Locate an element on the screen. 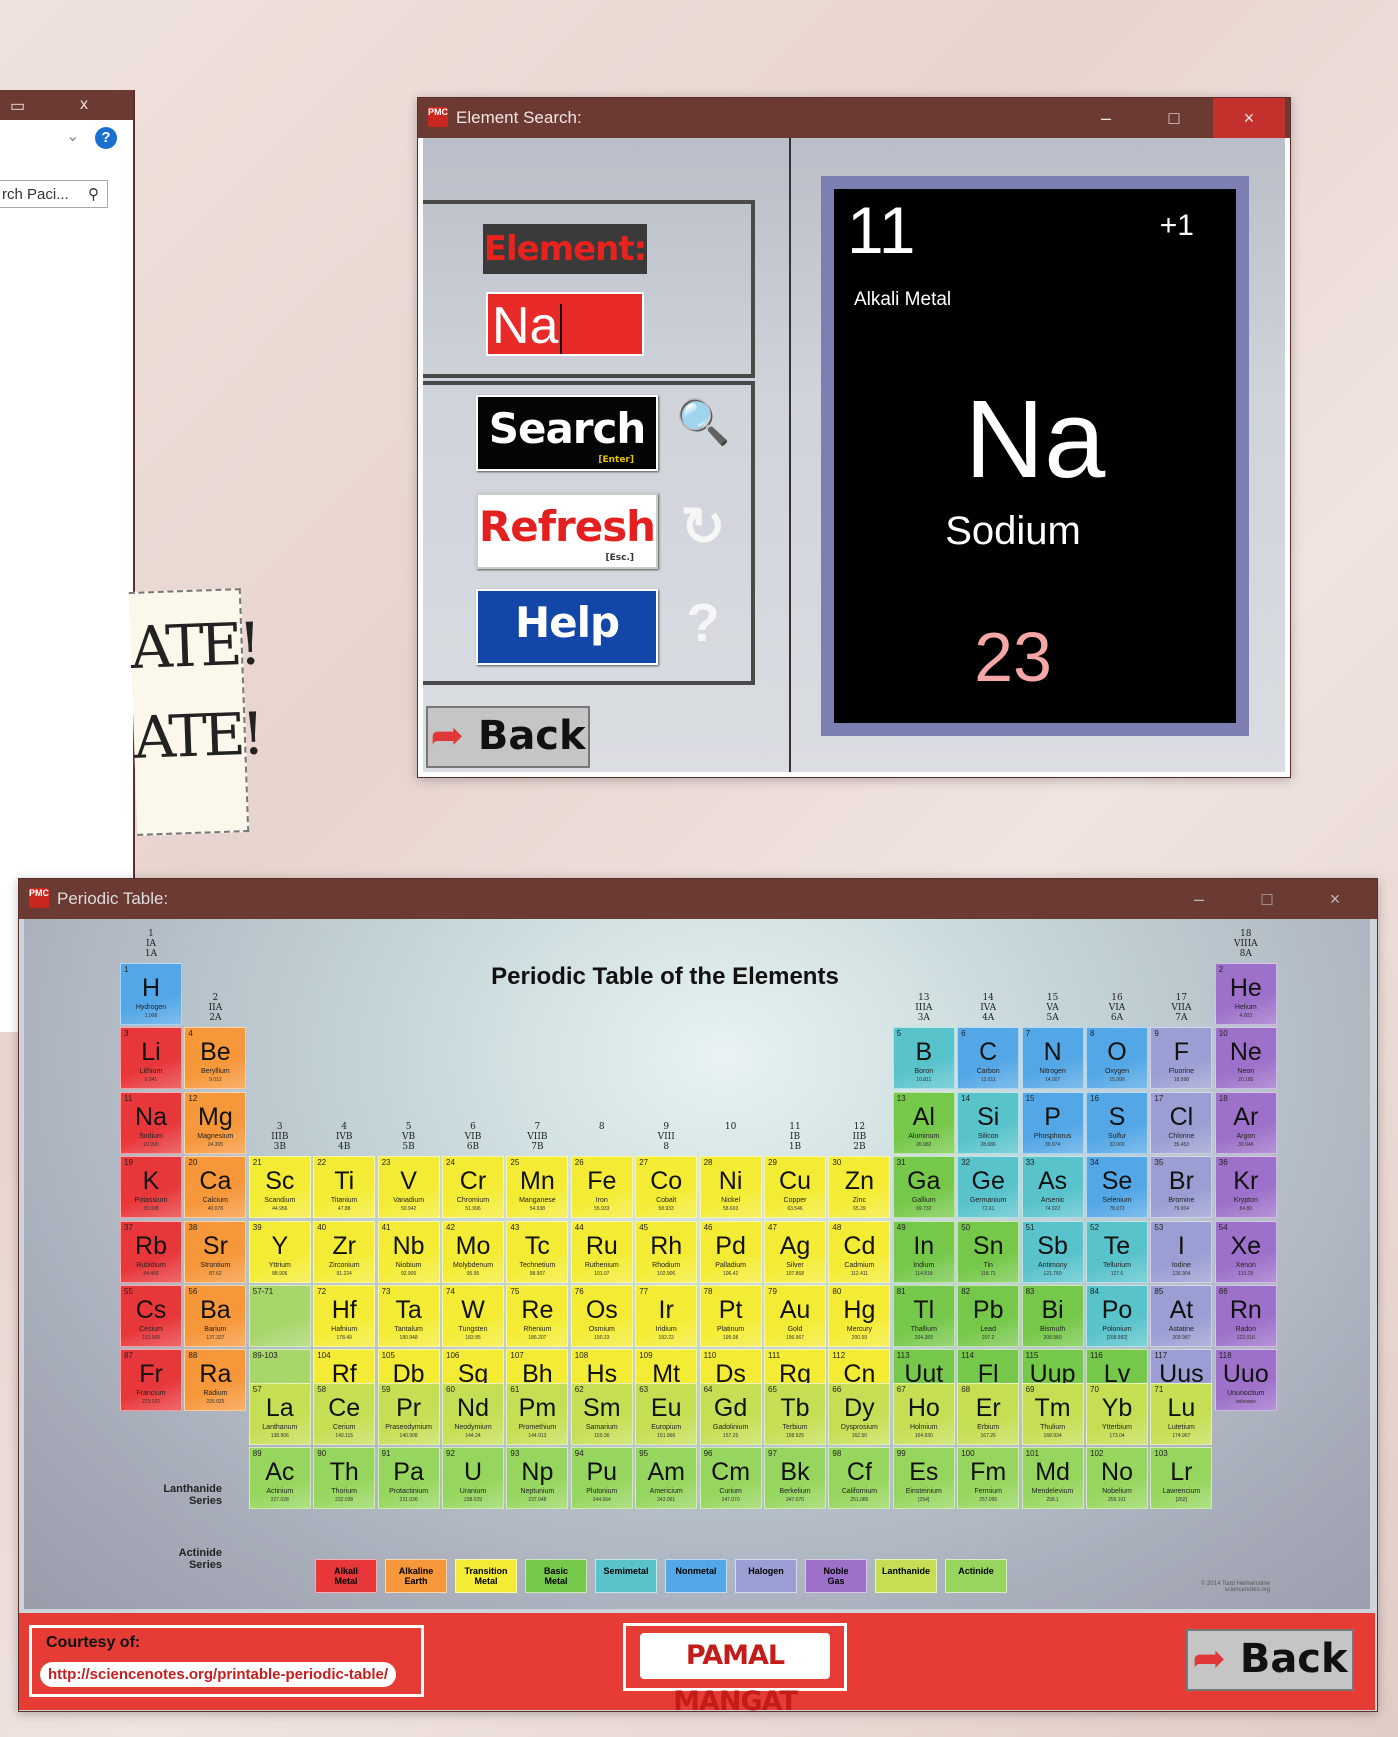  element-name: Titanium is located at coordinates (344, 1201).